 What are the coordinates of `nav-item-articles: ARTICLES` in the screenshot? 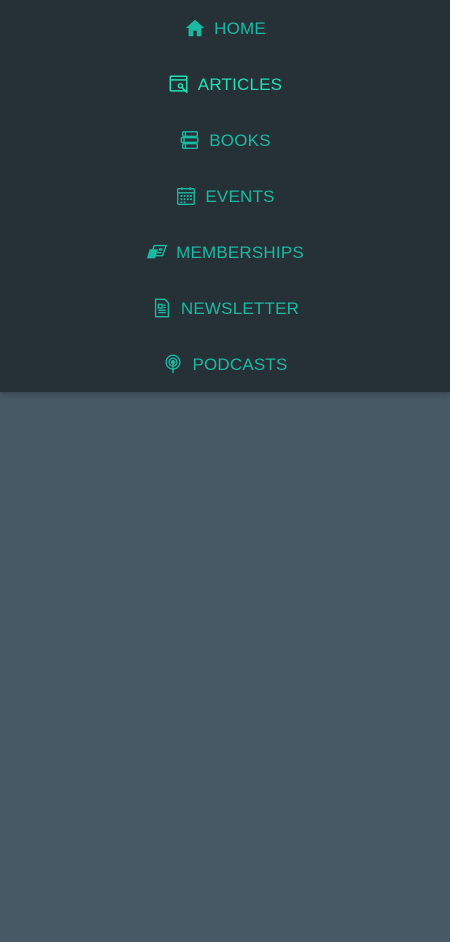 It's located at (225, 84).